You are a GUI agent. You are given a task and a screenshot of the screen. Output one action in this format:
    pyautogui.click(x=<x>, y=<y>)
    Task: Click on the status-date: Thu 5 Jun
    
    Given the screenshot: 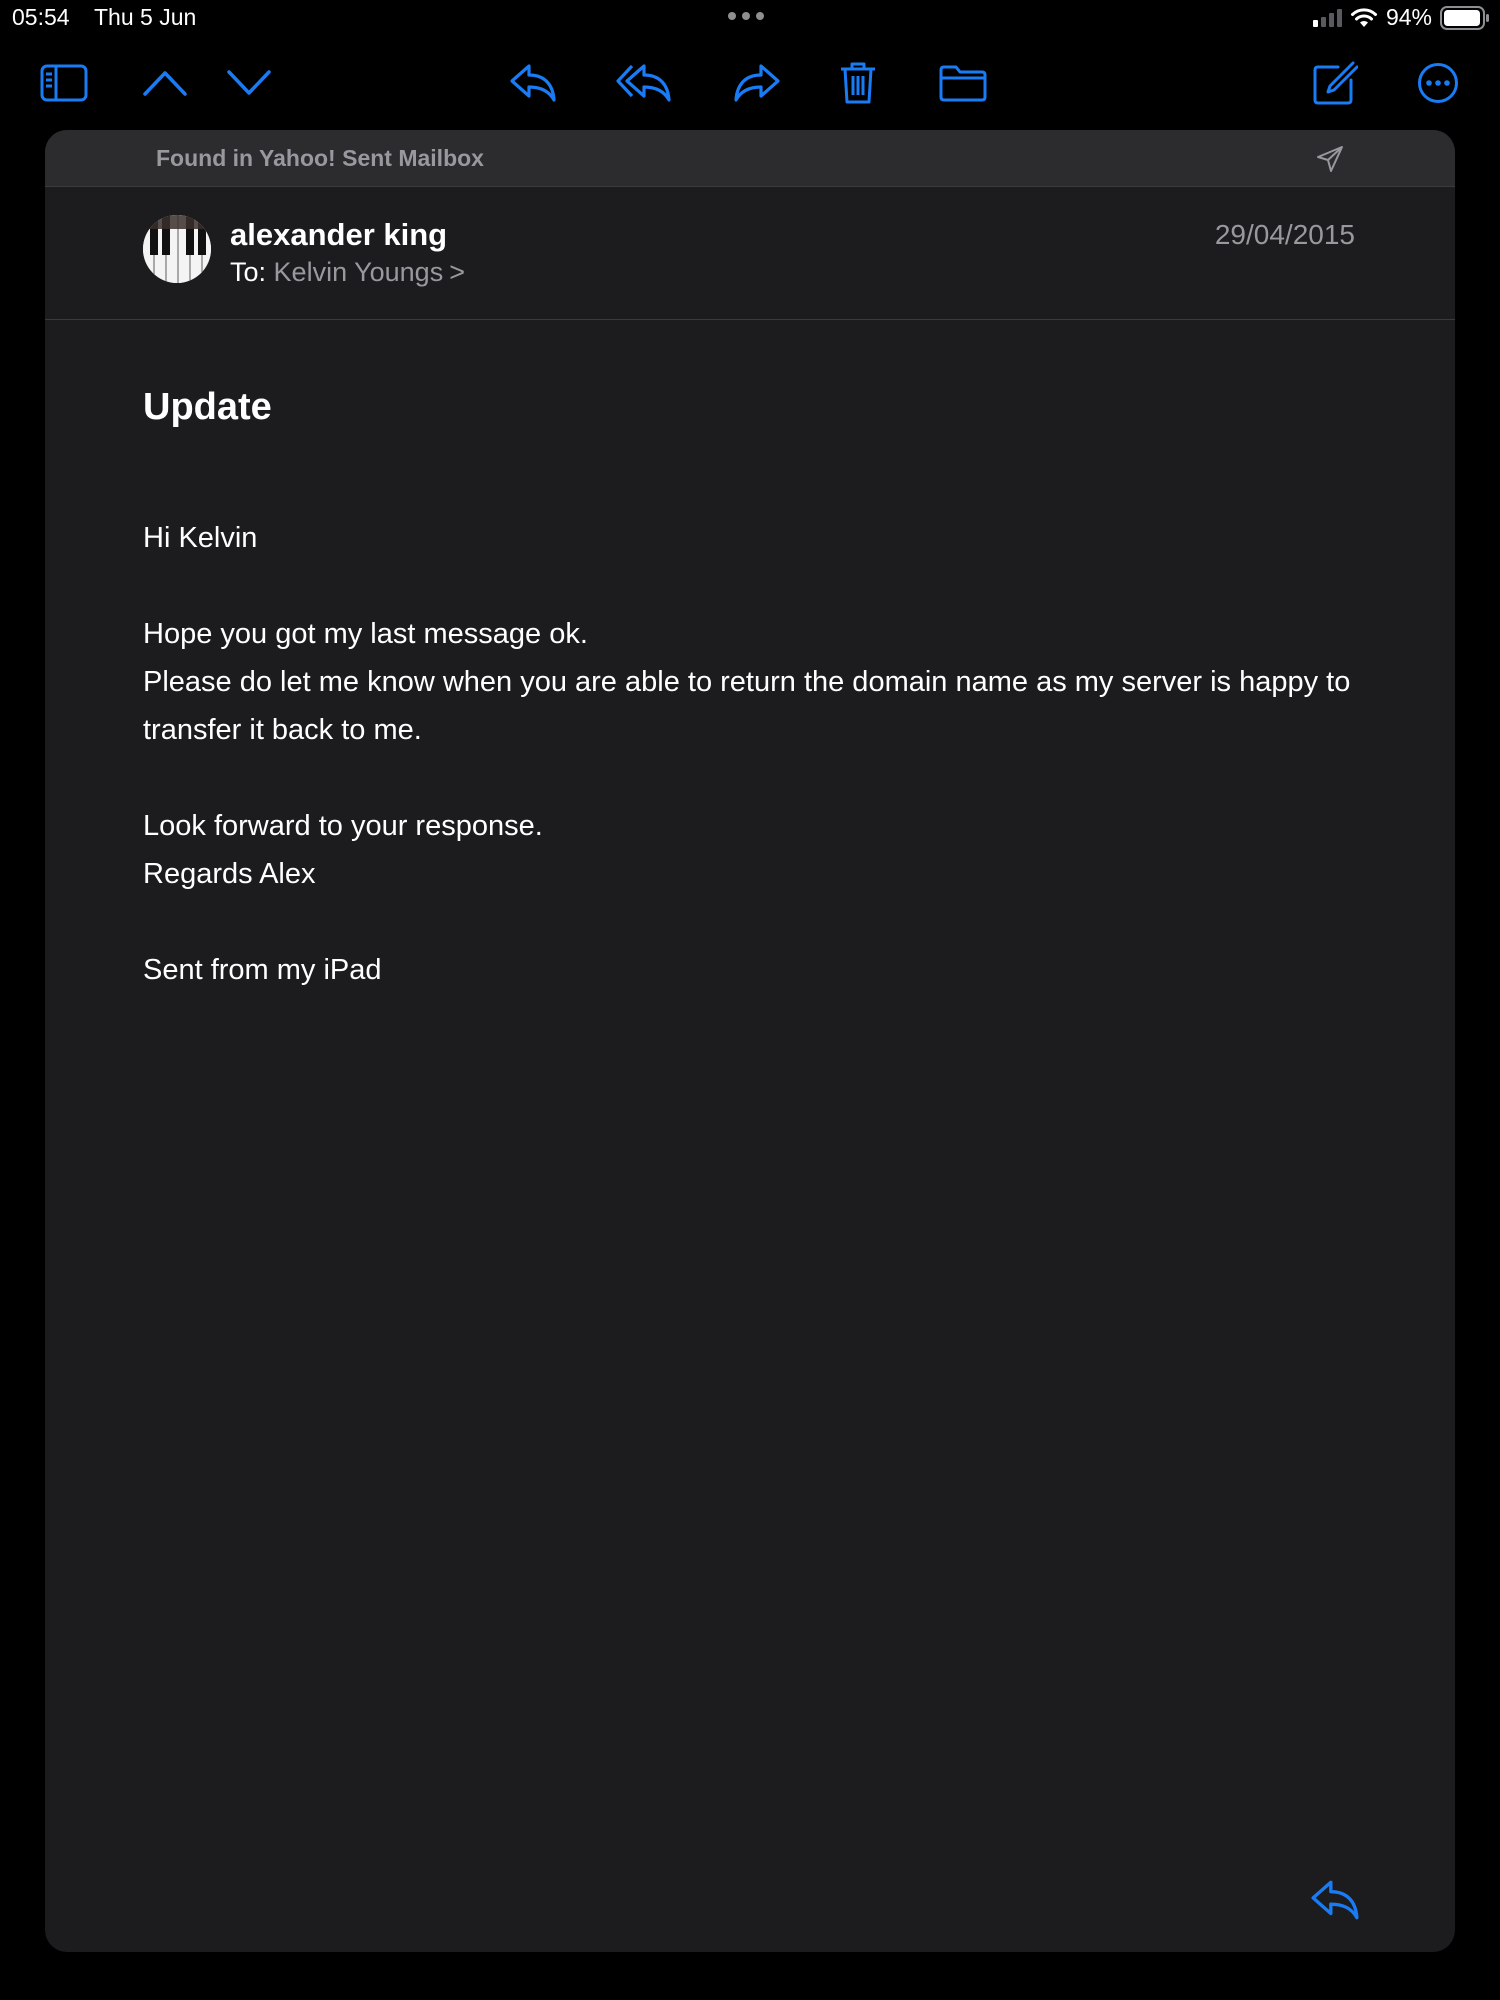 What is the action you would take?
    pyautogui.click(x=145, y=17)
    